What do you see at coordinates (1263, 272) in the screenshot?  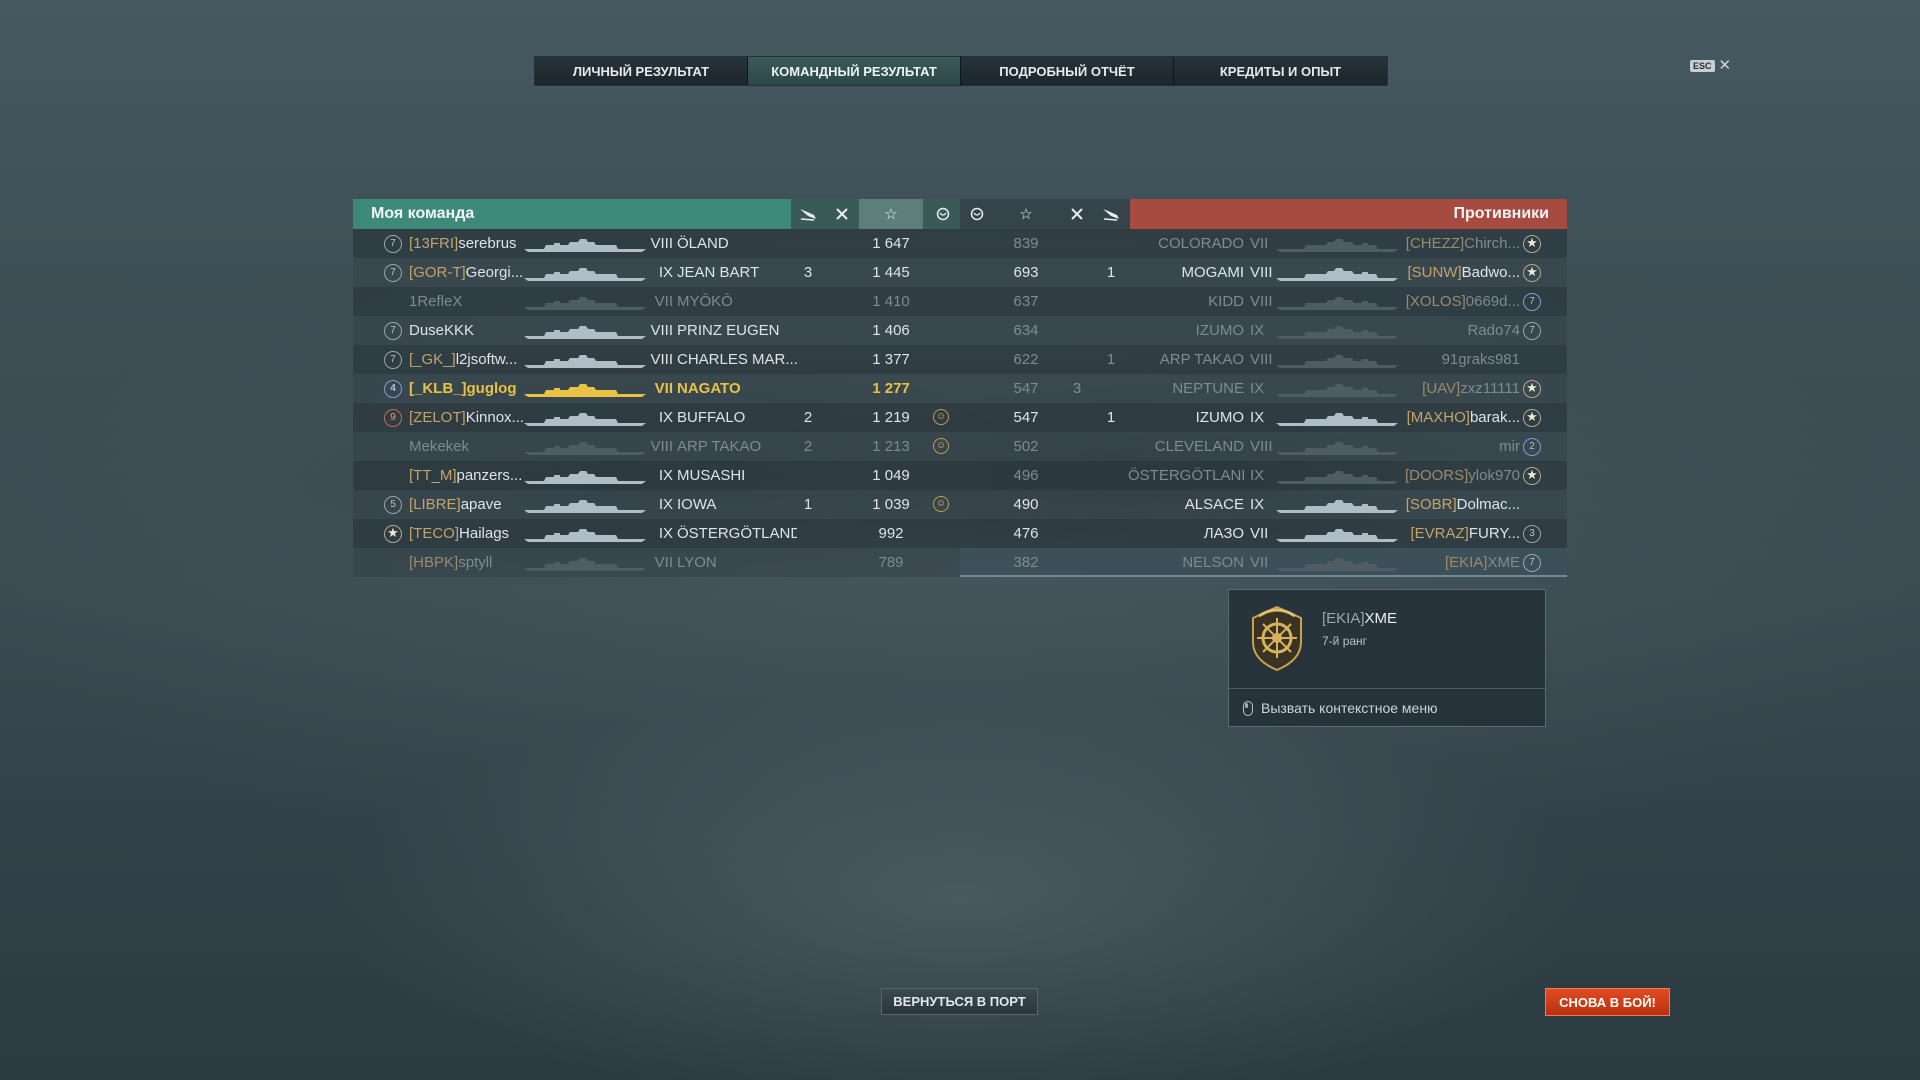 I see `table-row: 693 1 MOGAMI VIII [SUNW]Badwo... ★` at bounding box center [1263, 272].